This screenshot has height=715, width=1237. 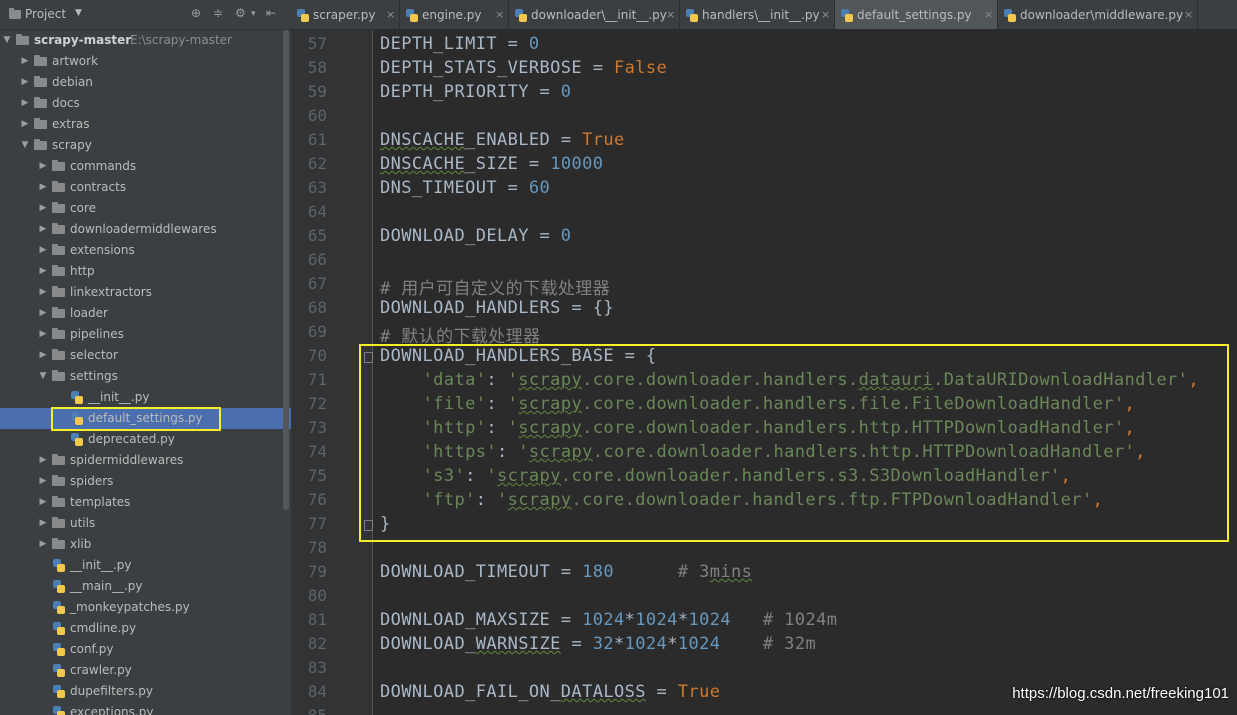 What do you see at coordinates (145, 607) in the screenshot?
I see `tree-file: _monkeypatches.py` at bounding box center [145, 607].